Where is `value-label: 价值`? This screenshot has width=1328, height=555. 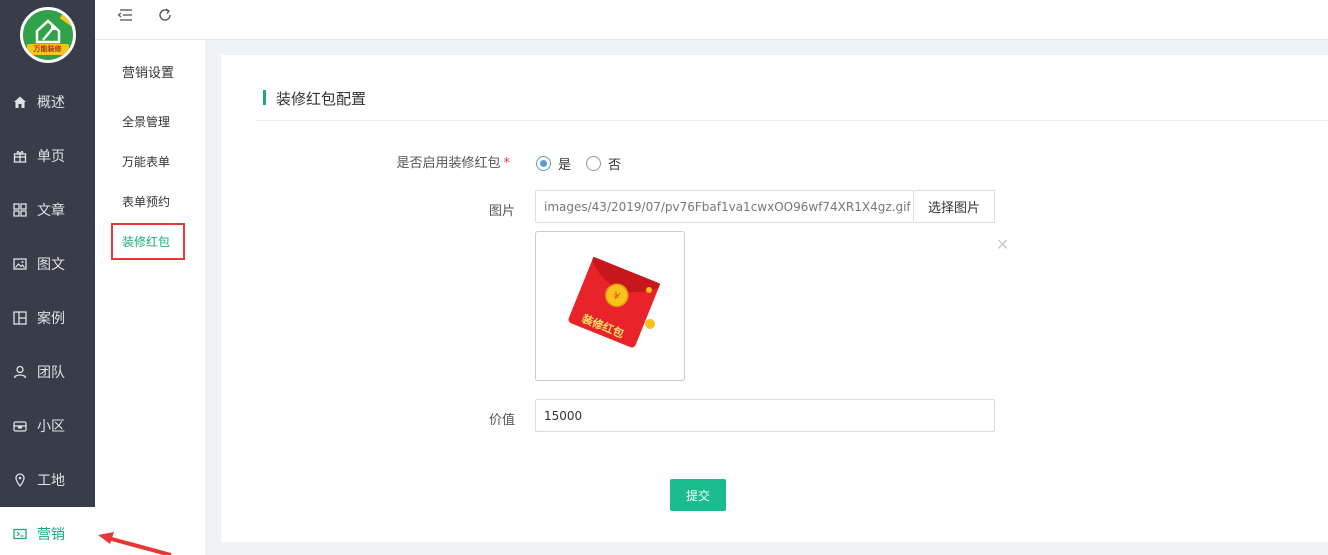
value-label: 价值 is located at coordinates (501, 420).